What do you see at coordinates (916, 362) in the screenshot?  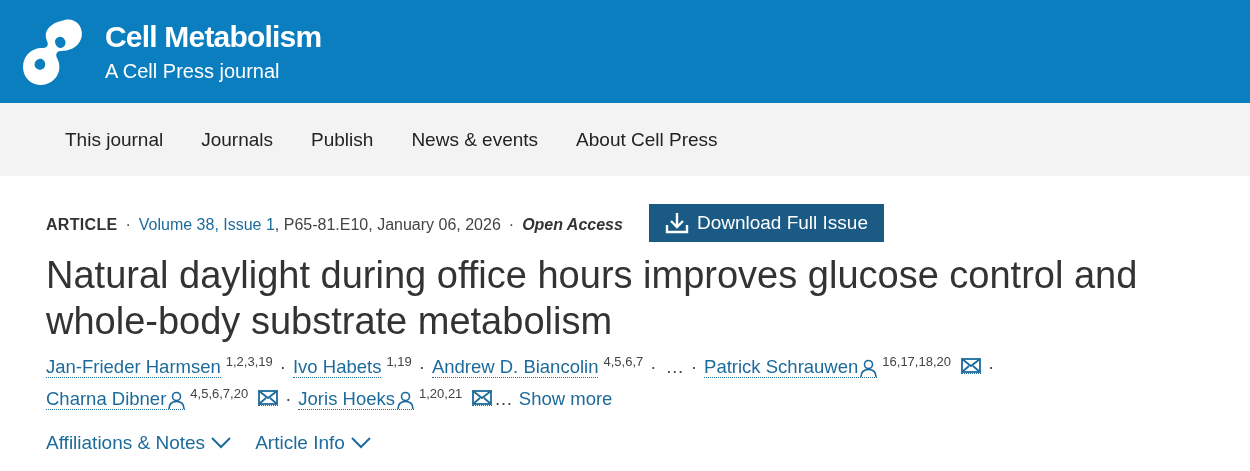 I see `affiliation-numbers: 16,17,18,20` at bounding box center [916, 362].